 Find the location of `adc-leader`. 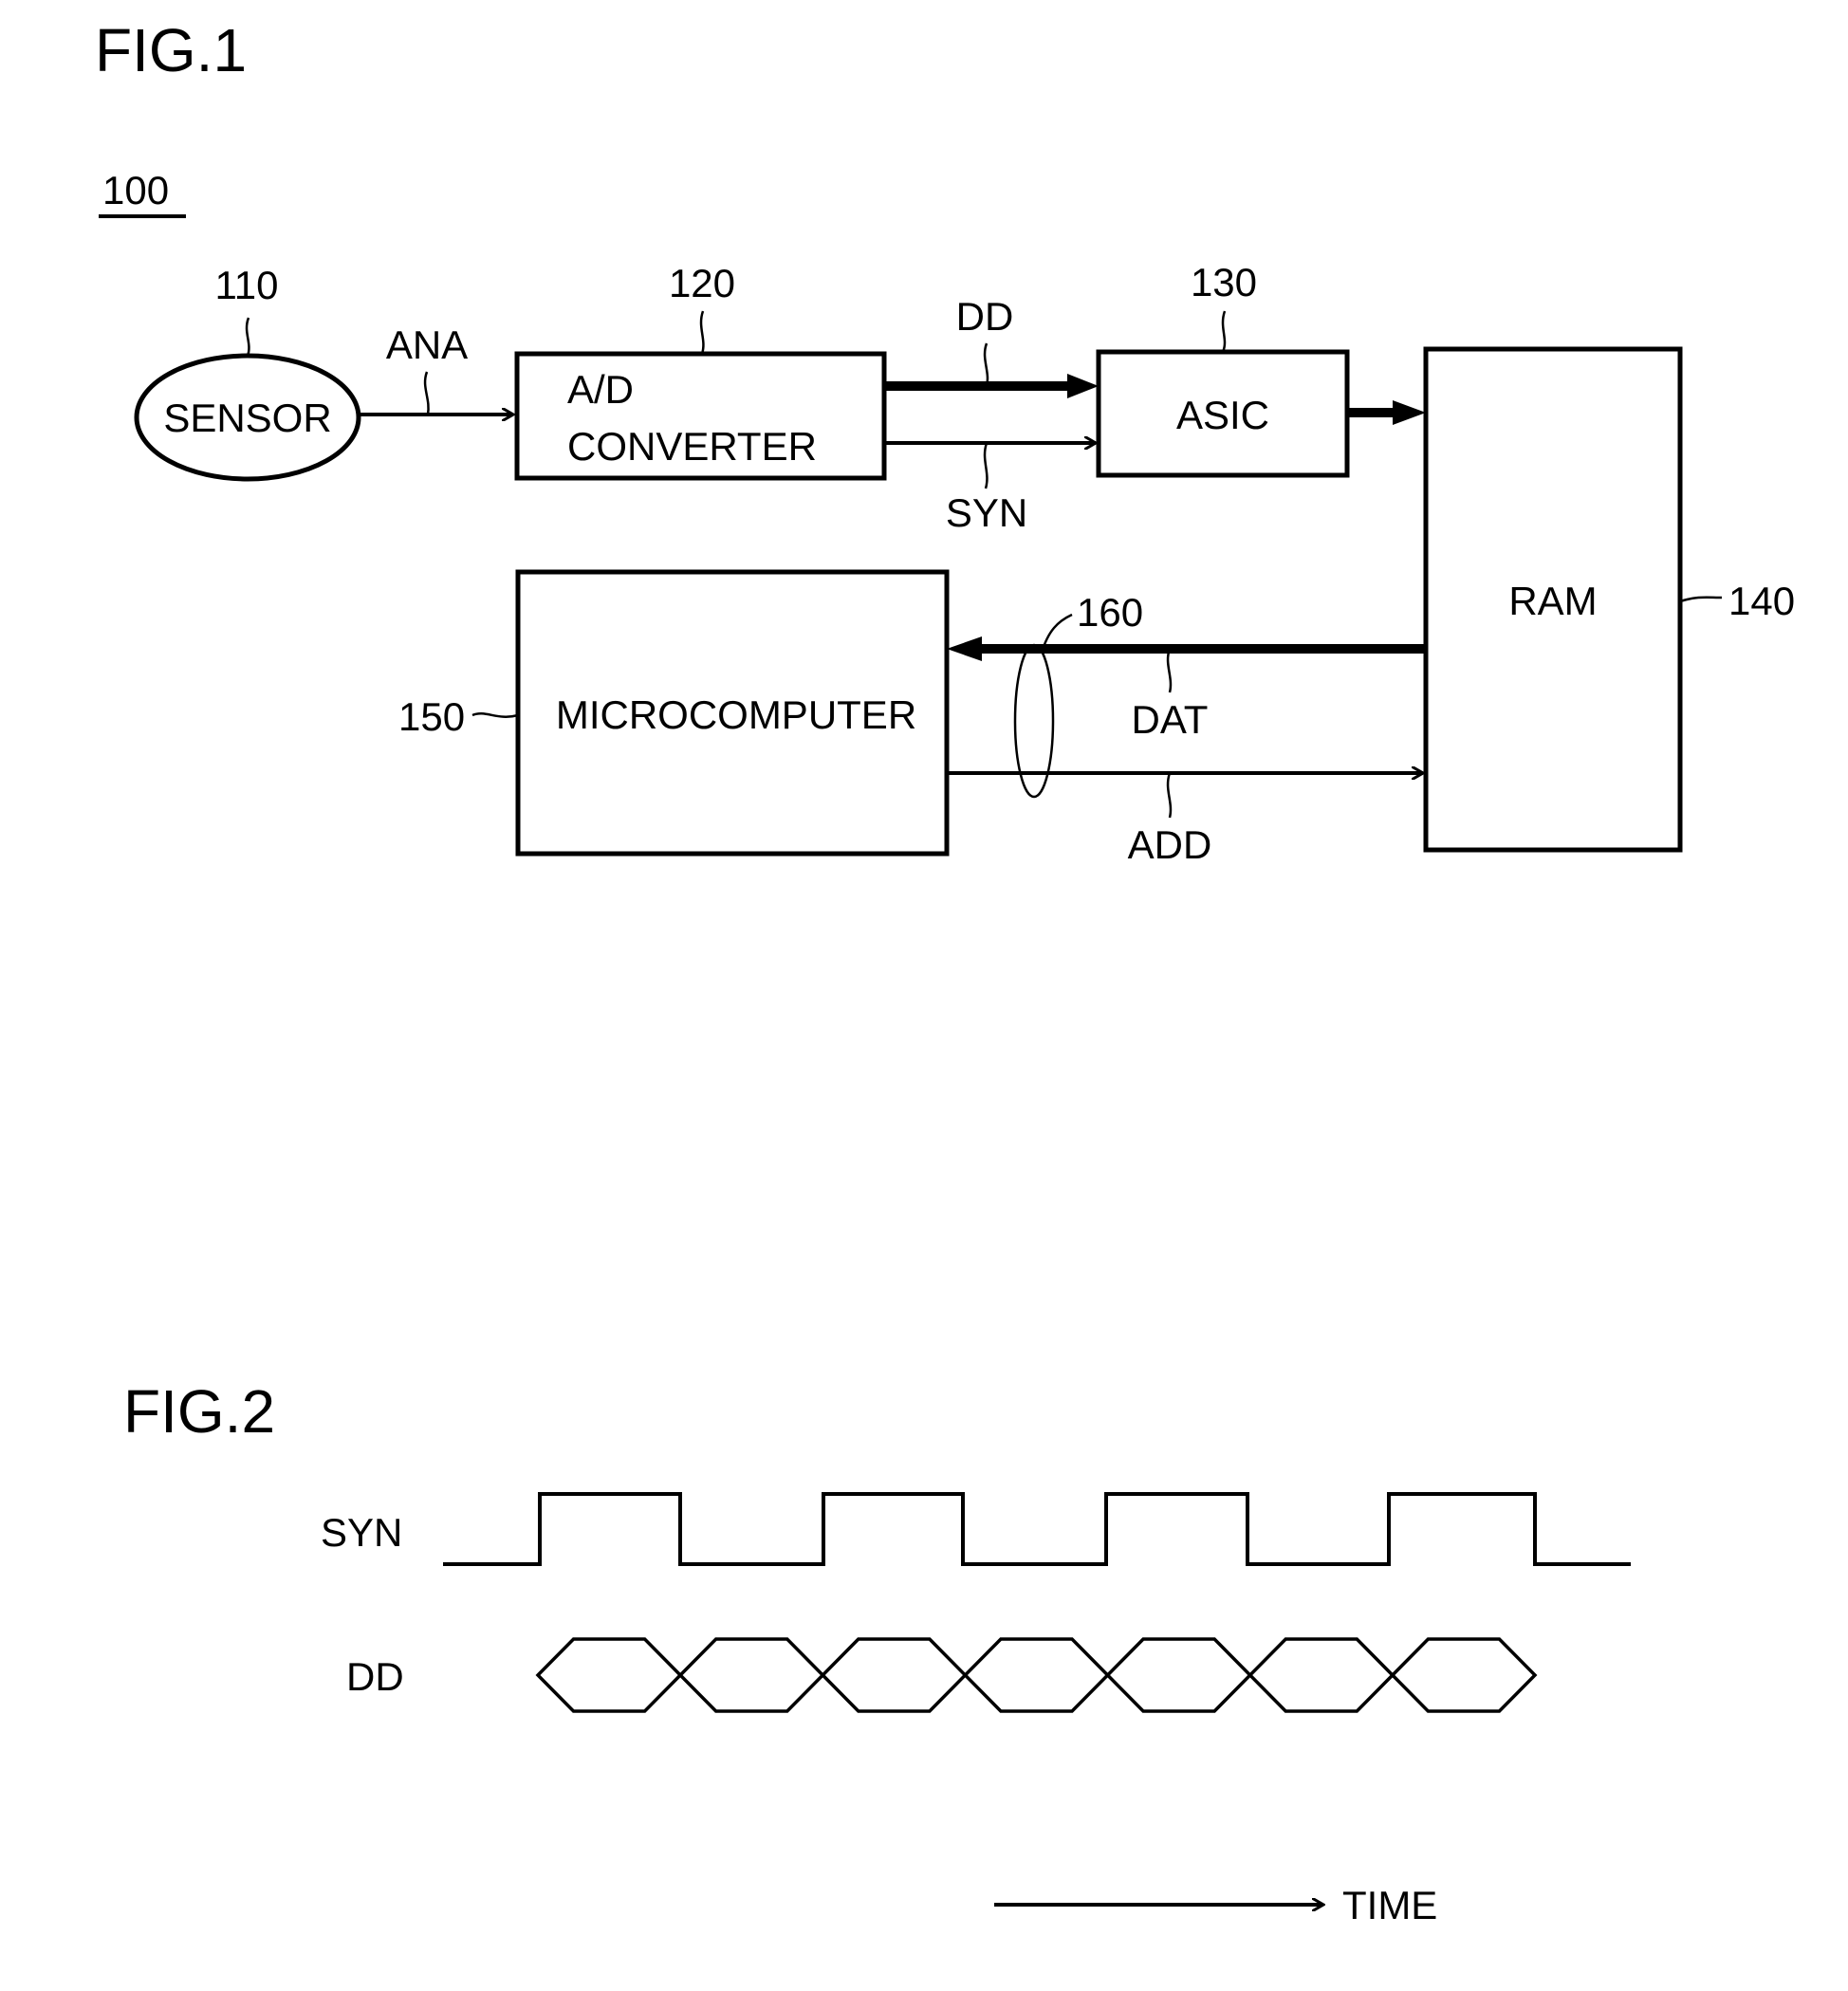

adc-leader is located at coordinates (702, 332).